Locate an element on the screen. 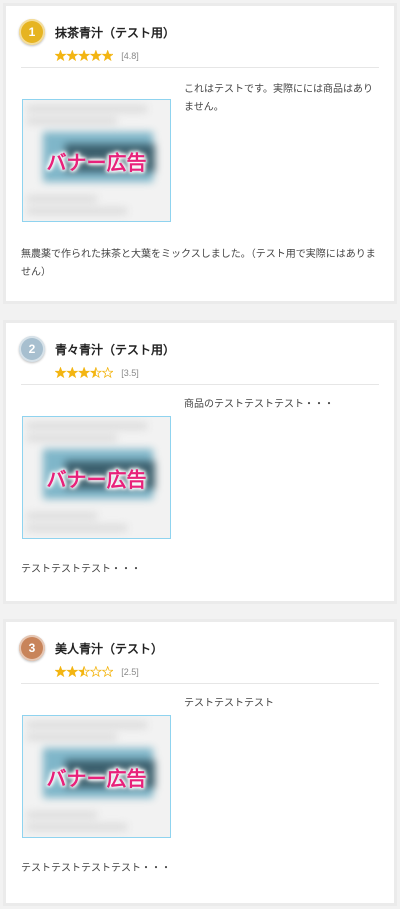 This screenshot has width=400, height=909. rating-score: [3.5] is located at coordinates (130, 372).